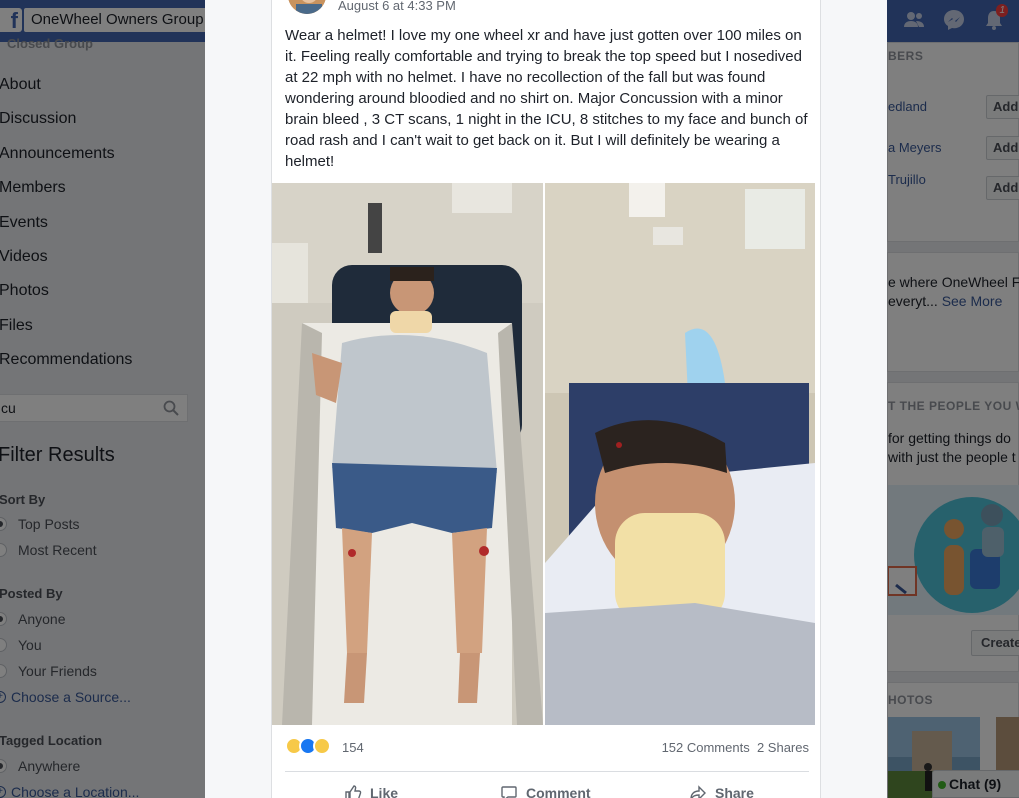 The width and height of the screenshot is (1019, 798). I want to click on create-group-button: Create, so click(995, 643).